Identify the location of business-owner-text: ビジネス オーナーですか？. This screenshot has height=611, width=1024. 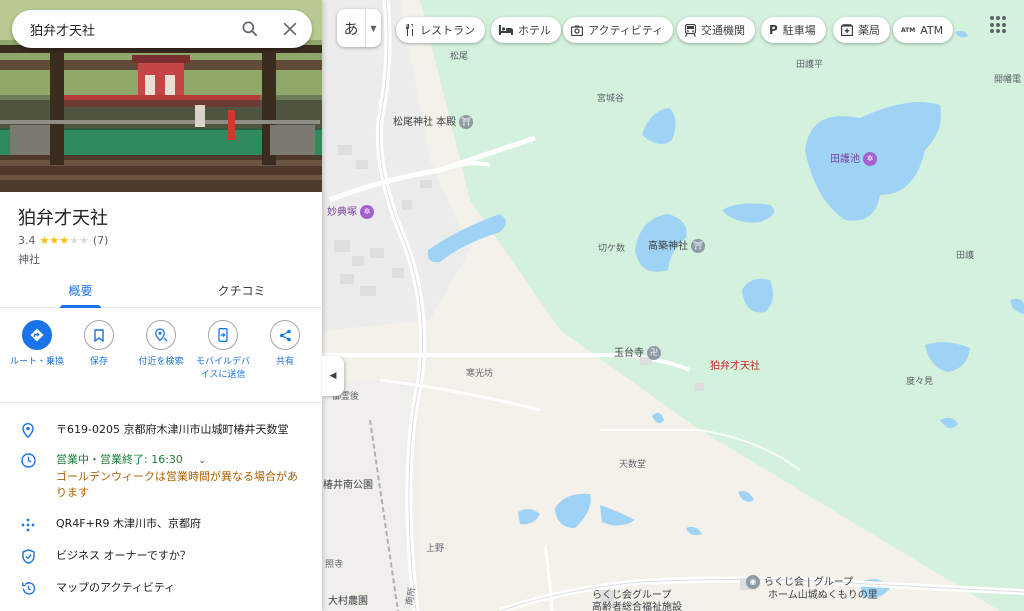
(123, 555).